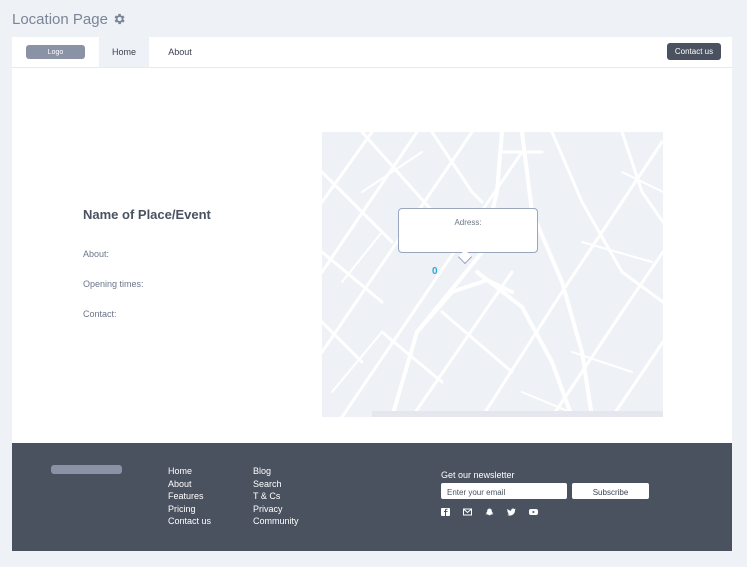 Image resolution: width=747 pixels, height=567 pixels. I want to click on footer-links-column-2: Blog Search T & Cs Privacy Community, so click(276, 496).